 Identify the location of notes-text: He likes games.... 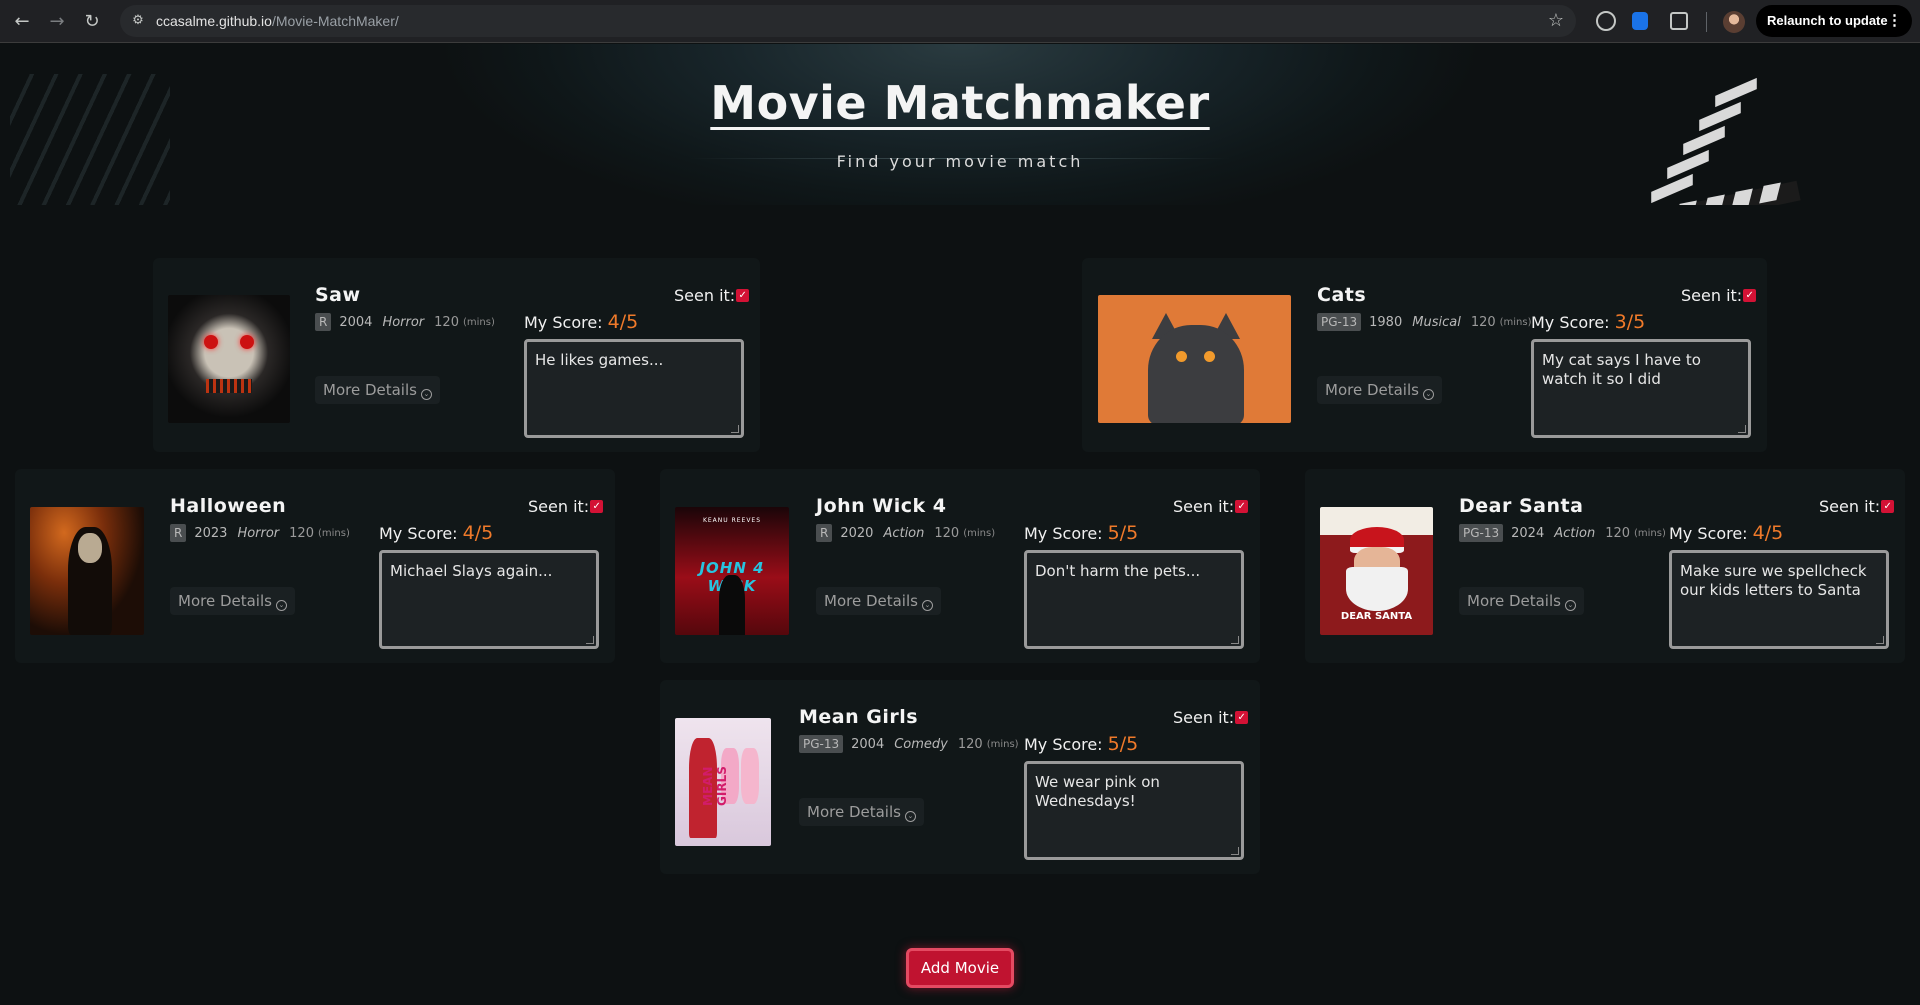
(599, 360).